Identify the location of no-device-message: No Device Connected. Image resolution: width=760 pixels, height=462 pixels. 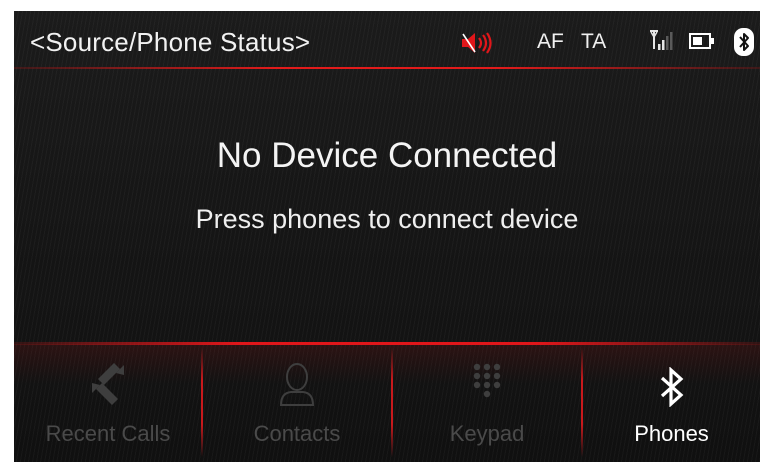
(387, 155).